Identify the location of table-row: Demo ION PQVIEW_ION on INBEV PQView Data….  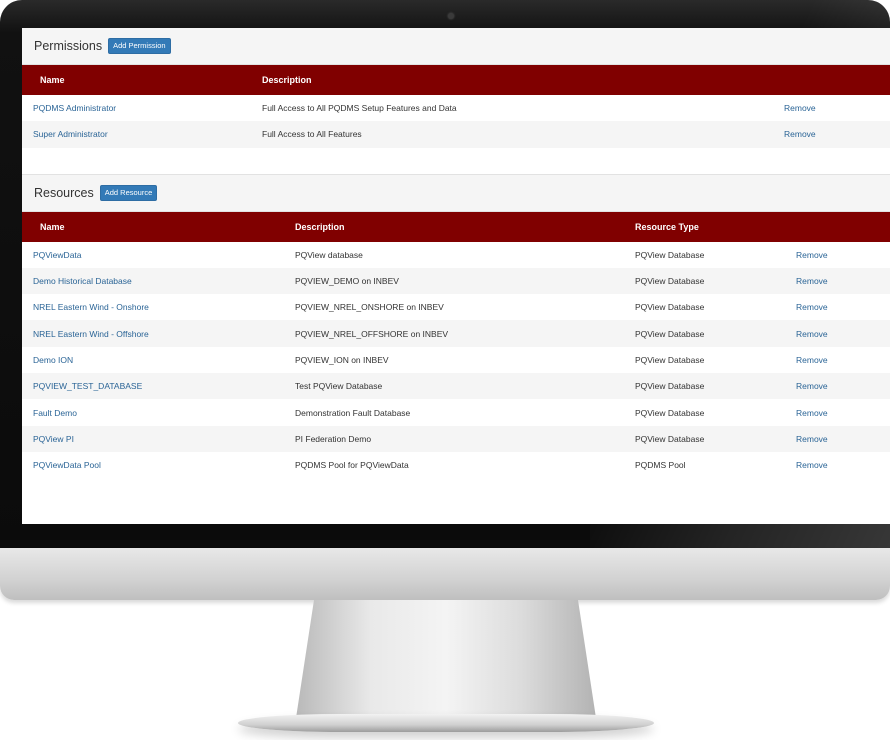
(456, 360).